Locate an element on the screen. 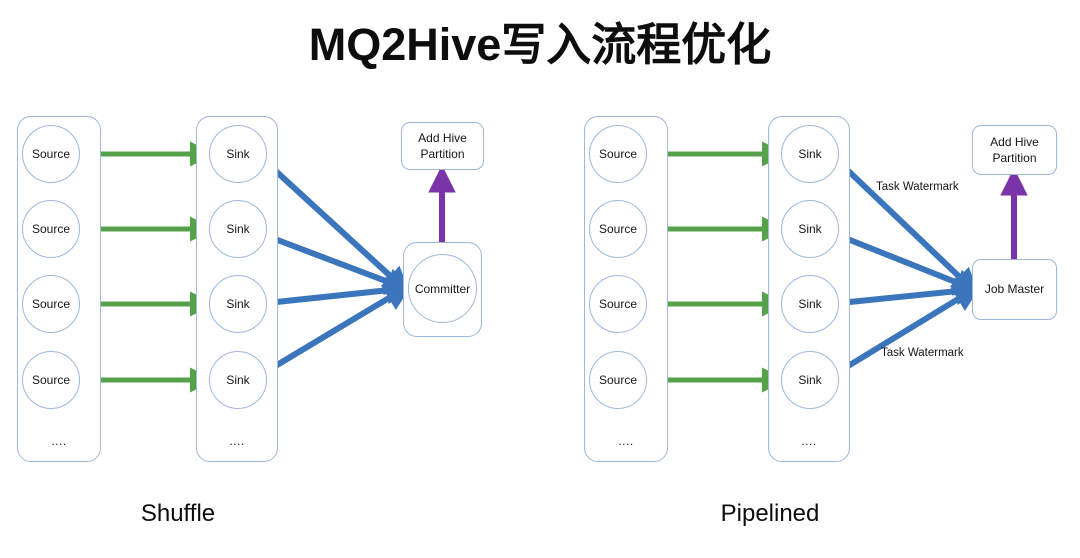 Image resolution: width=1080 pixels, height=558 pixels. pipelined-source-node-4: Source is located at coordinates (618, 380).